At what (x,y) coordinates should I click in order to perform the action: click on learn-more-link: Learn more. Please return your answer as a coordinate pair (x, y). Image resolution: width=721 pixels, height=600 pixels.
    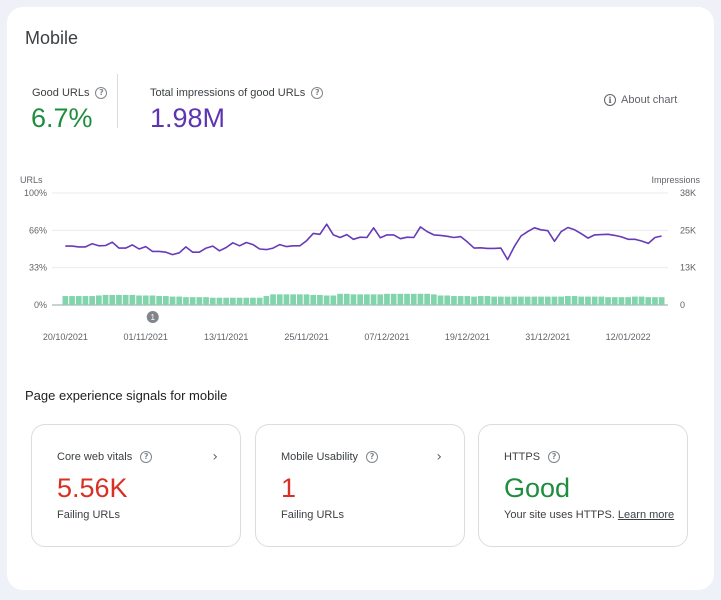
    Looking at the image, I should click on (646, 515).